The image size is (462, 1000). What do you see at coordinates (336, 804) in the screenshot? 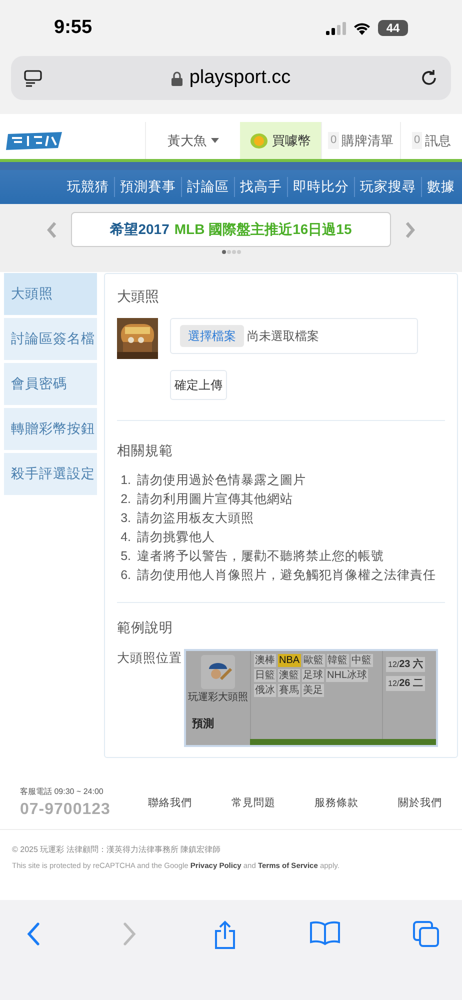
I see `footer-link: 服務條款` at bounding box center [336, 804].